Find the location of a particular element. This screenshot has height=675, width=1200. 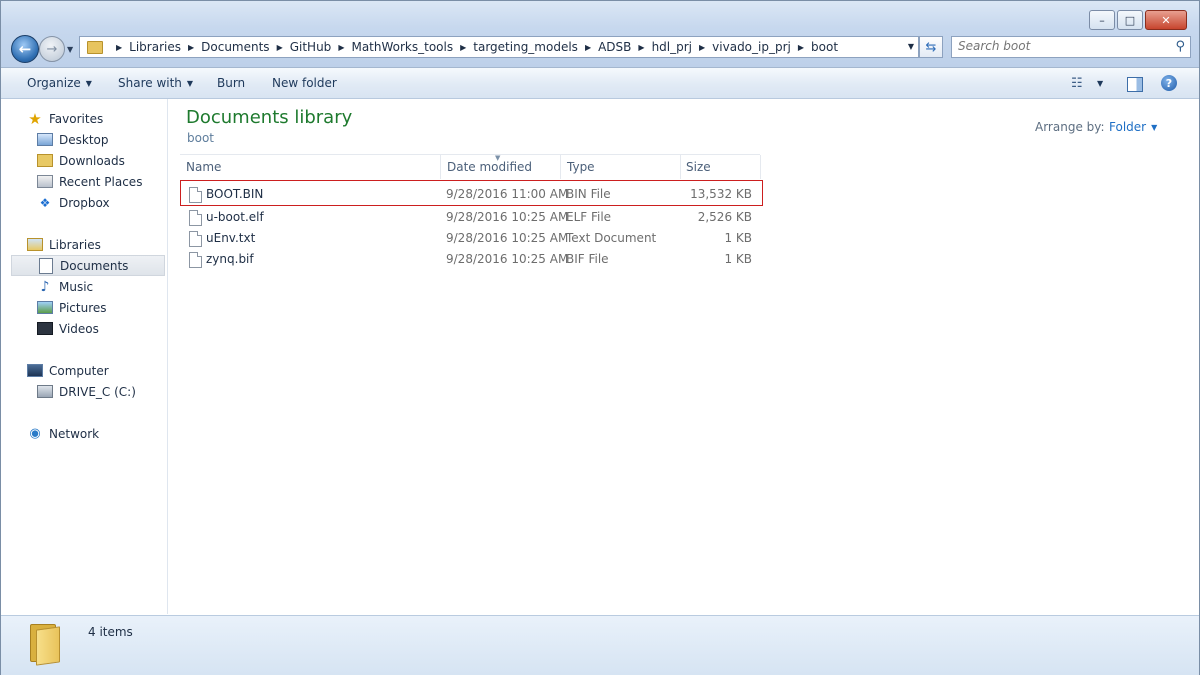

sidebar-item-label: Network is located at coordinates (74, 433).